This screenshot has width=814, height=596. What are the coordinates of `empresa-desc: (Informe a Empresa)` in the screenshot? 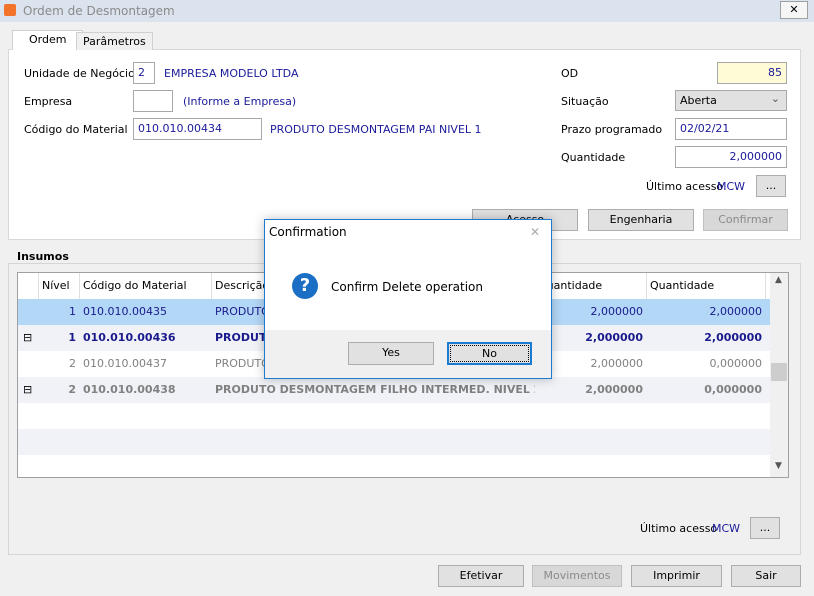 It's located at (240, 101).